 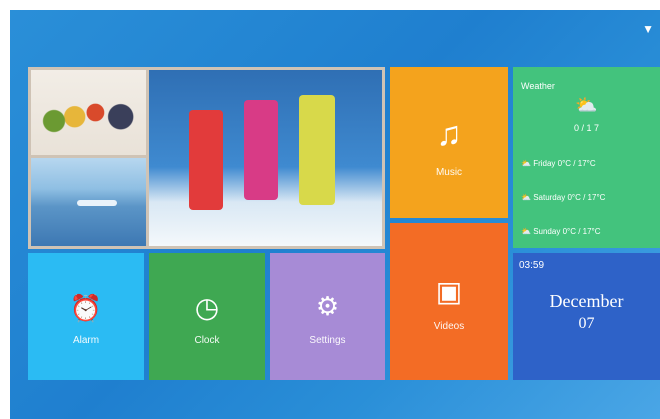 What do you see at coordinates (547, 231) in the screenshot?
I see `forecast-day: Sunday` at bounding box center [547, 231].